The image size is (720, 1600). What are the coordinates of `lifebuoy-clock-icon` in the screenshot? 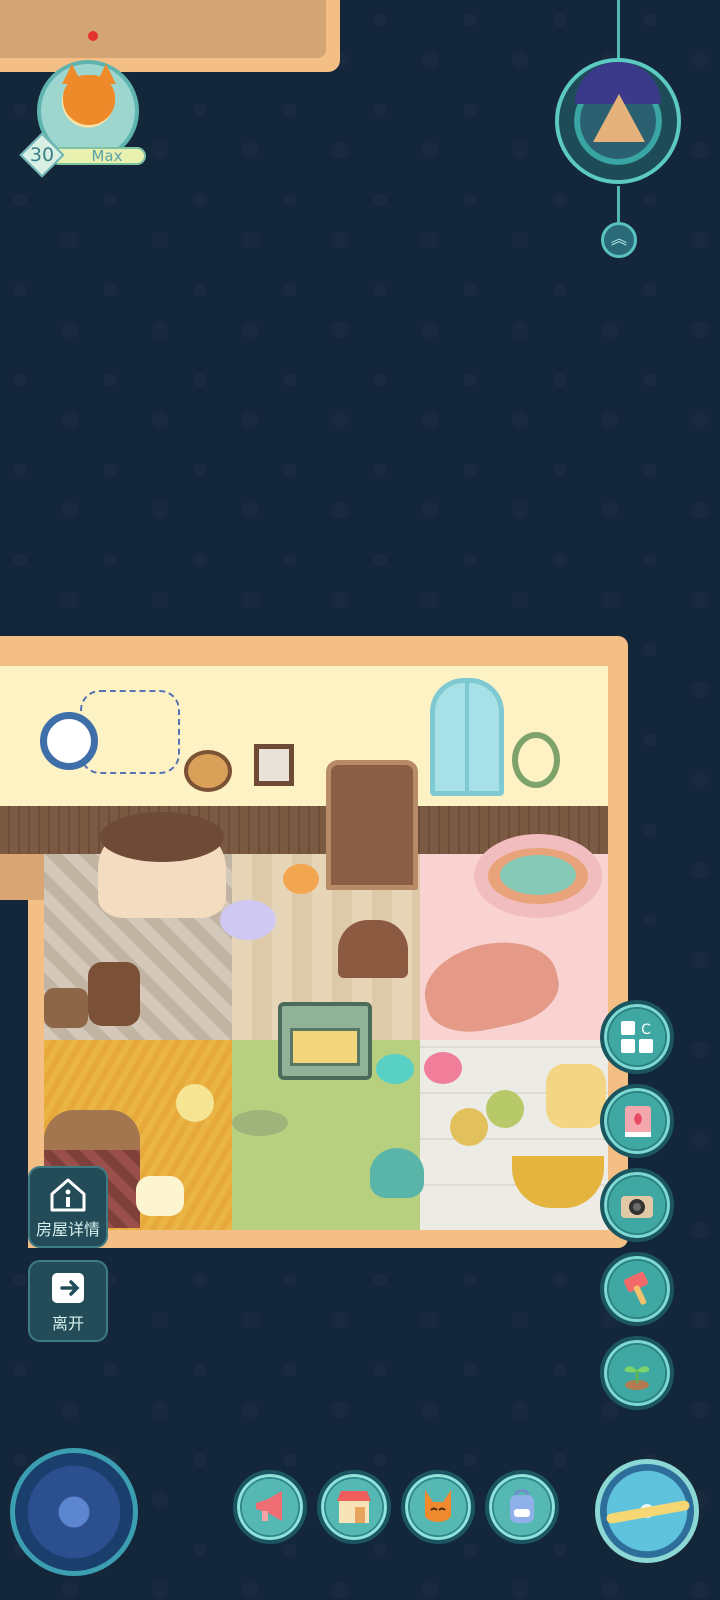 It's located at (69, 741).